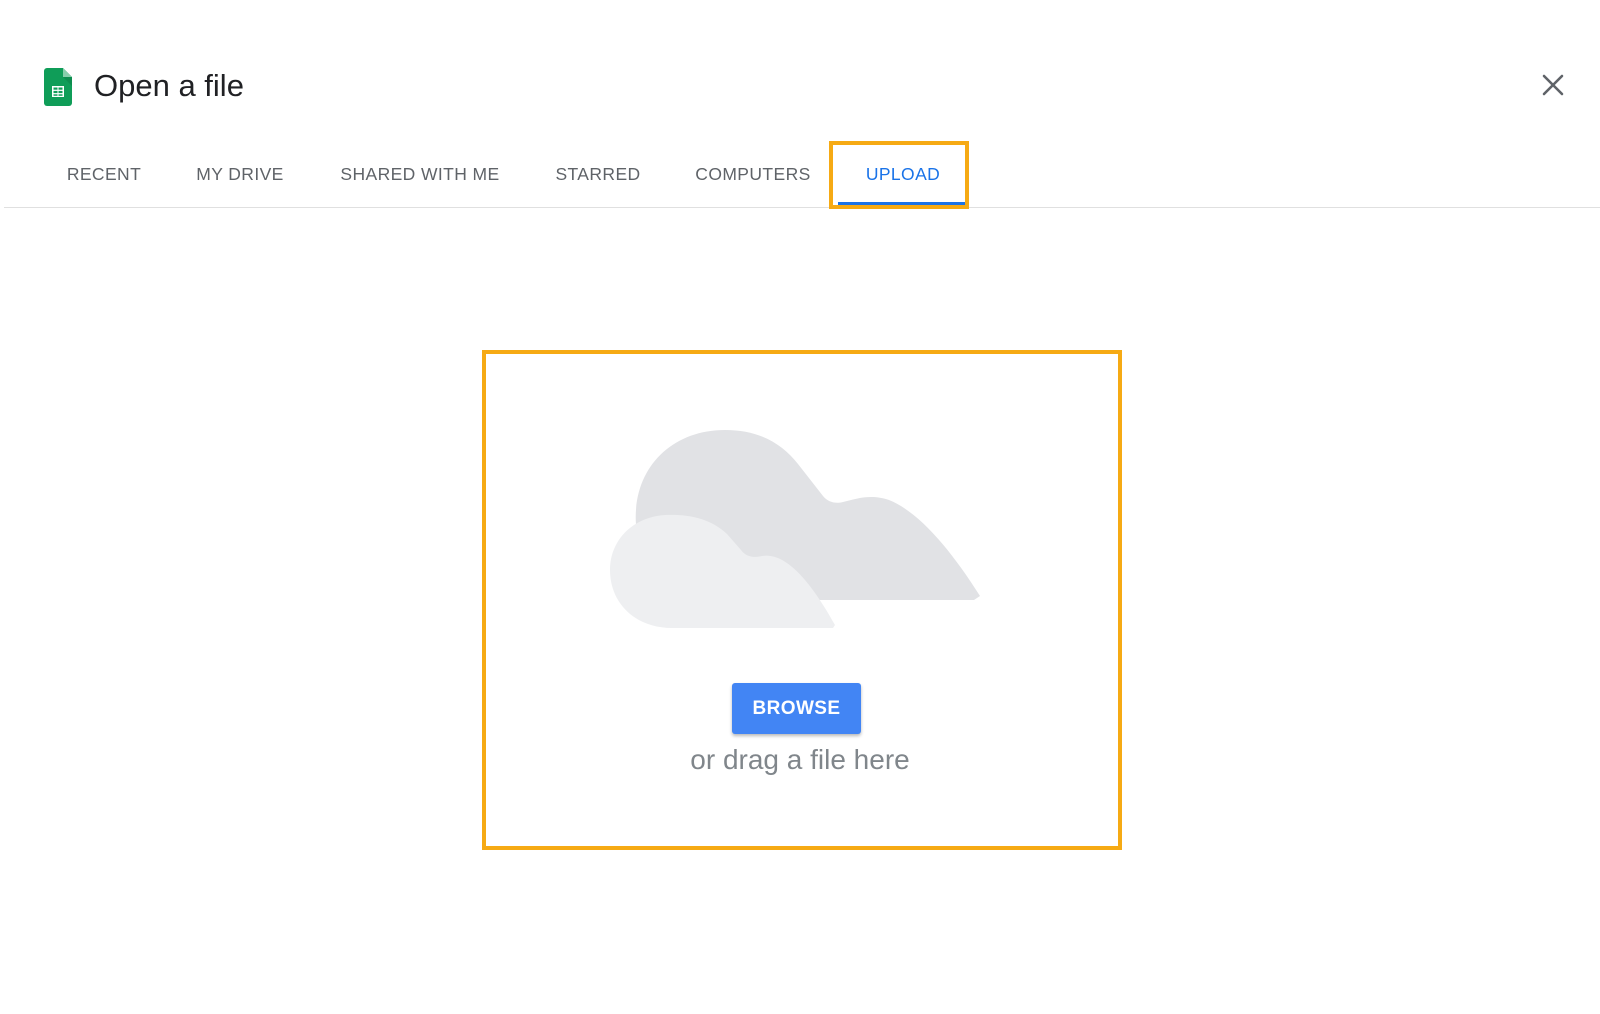  I want to click on dialog-header: Open a file, so click(800, 70).